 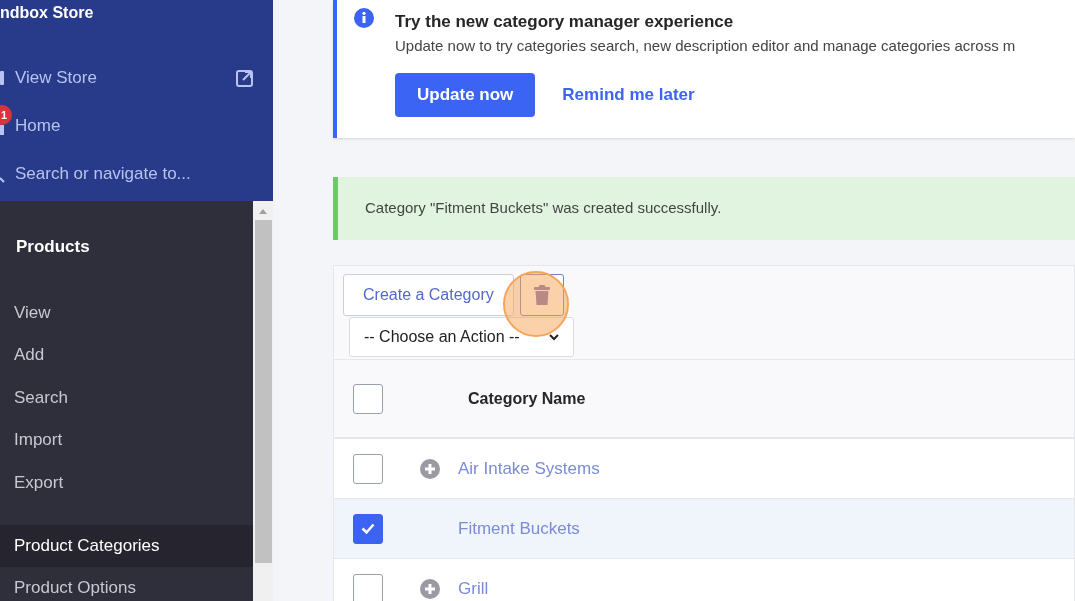 I want to click on scrollbar, so click(x=263, y=401).